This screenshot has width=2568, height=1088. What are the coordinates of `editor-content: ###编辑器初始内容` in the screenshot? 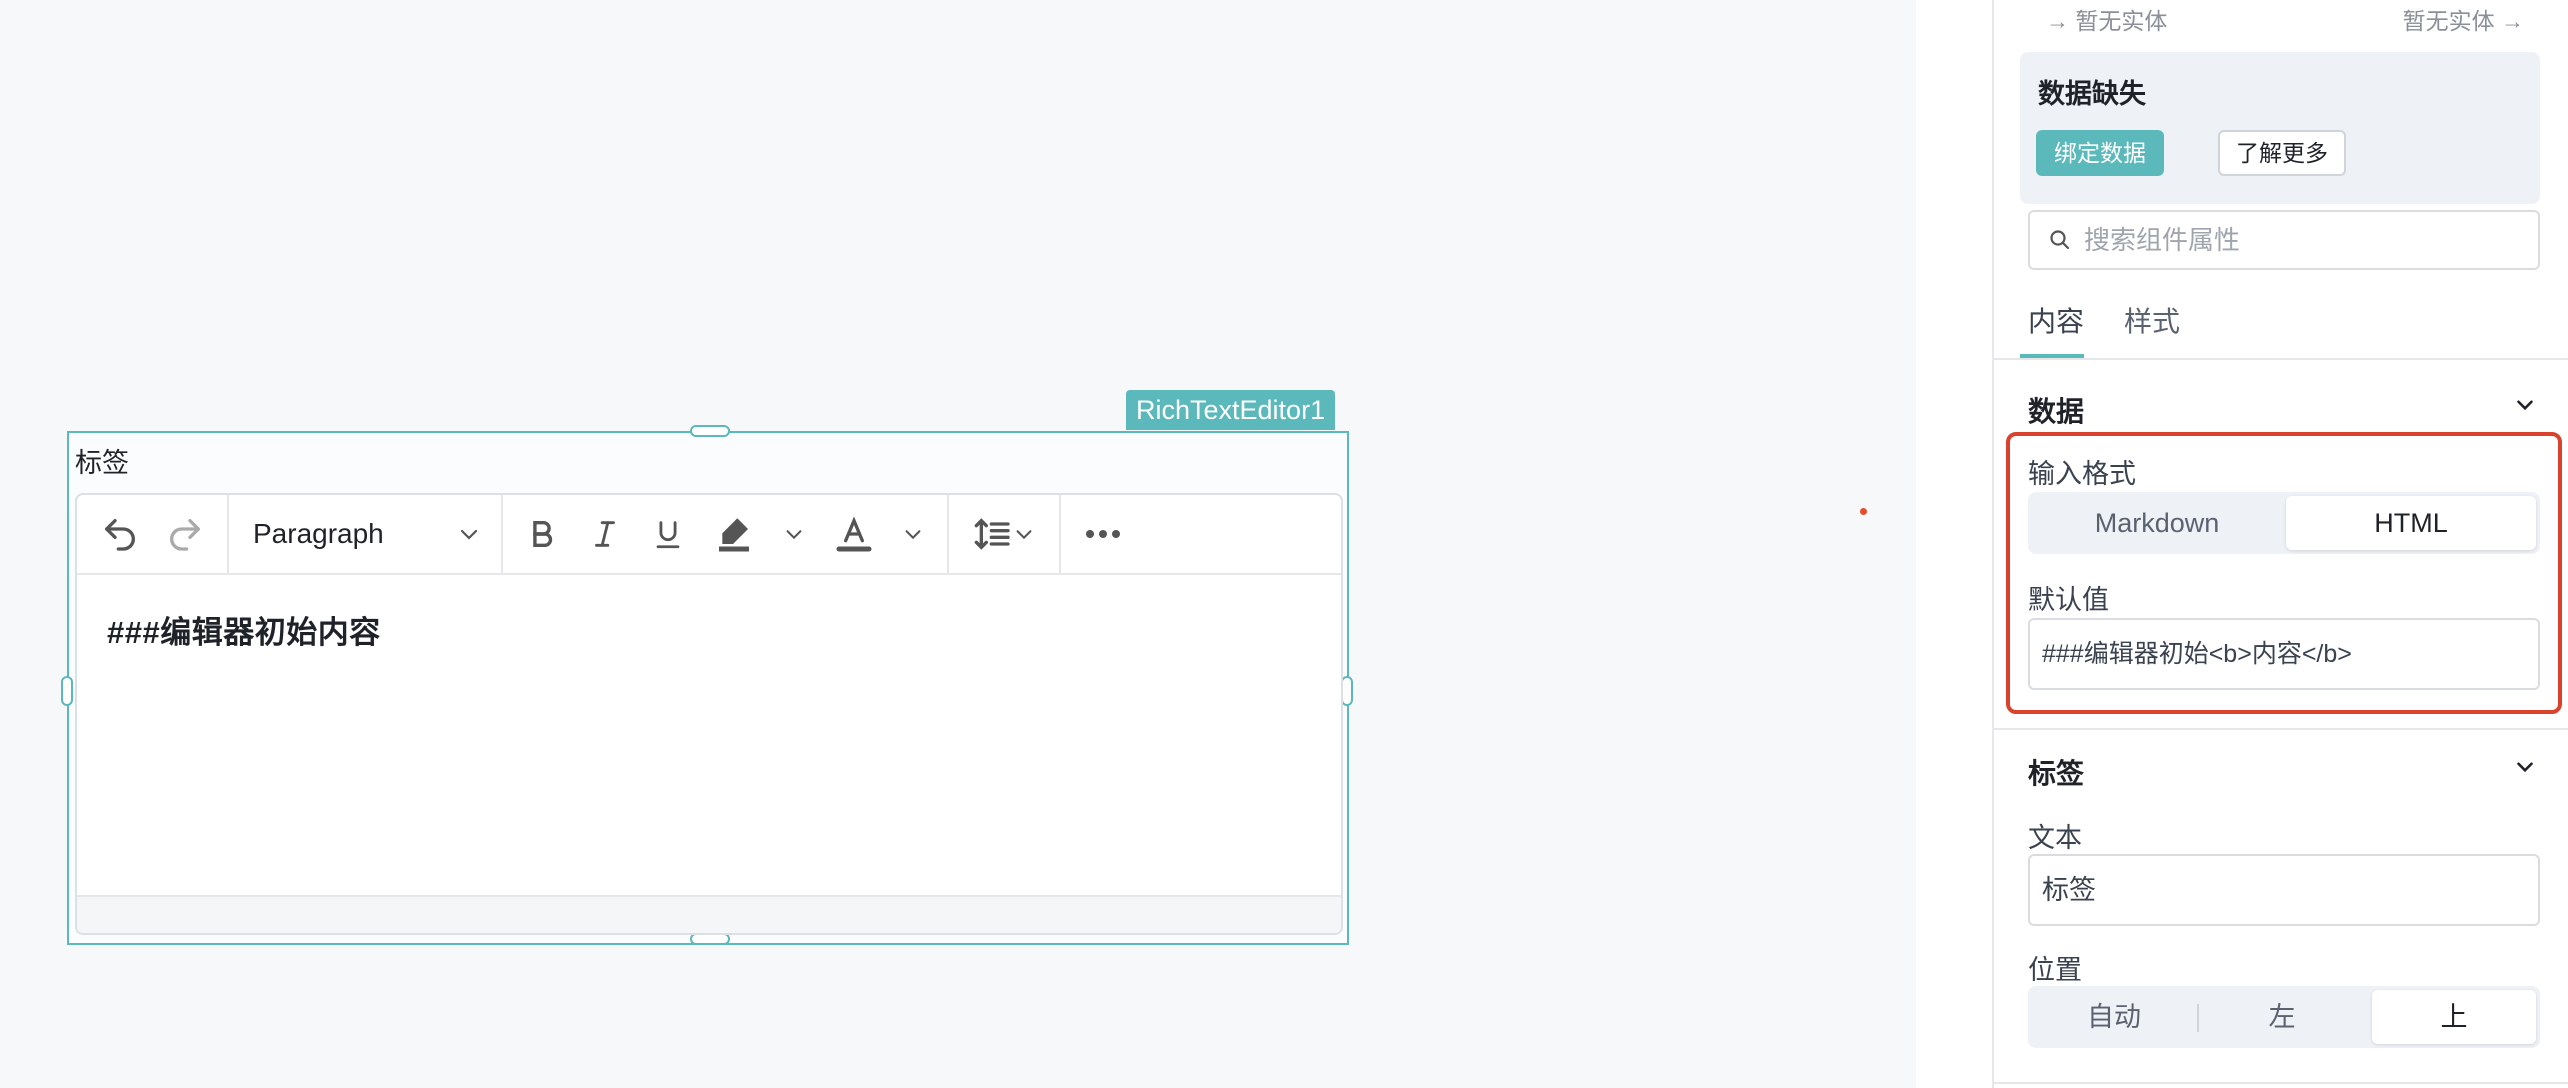 It's located at (244, 629).